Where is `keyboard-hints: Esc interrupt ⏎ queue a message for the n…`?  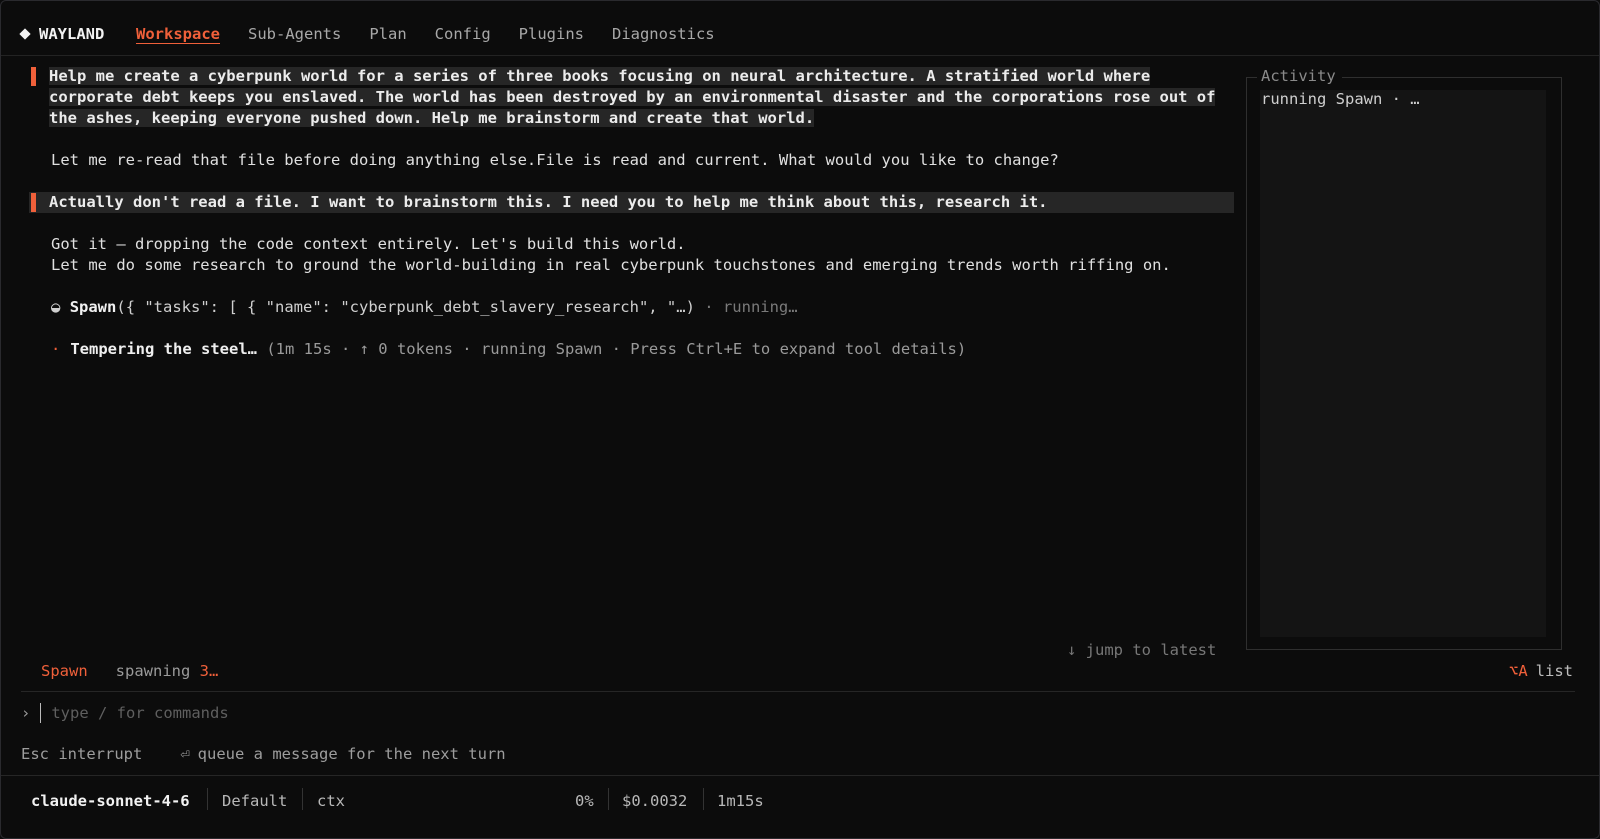 keyboard-hints: Esc interrupt ⏎ queue a message for the n… is located at coordinates (263, 754).